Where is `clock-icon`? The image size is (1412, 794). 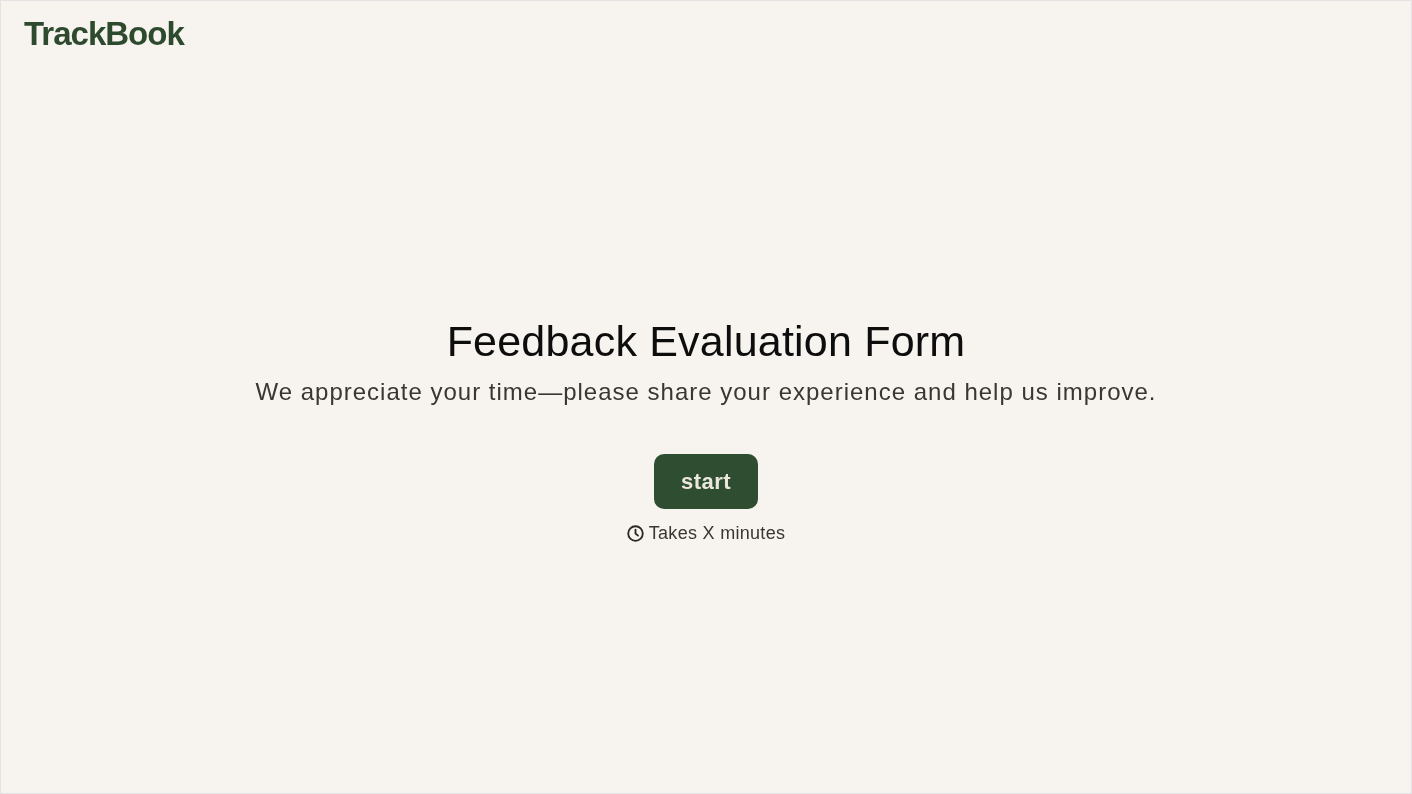 clock-icon is located at coordinates (635, 533).